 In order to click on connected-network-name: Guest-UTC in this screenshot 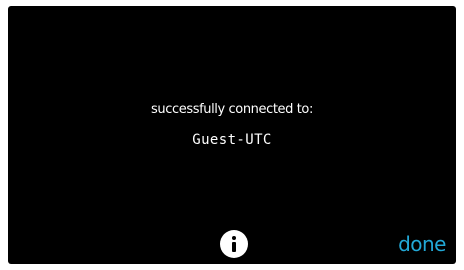, I will do `click(232, 140)`.